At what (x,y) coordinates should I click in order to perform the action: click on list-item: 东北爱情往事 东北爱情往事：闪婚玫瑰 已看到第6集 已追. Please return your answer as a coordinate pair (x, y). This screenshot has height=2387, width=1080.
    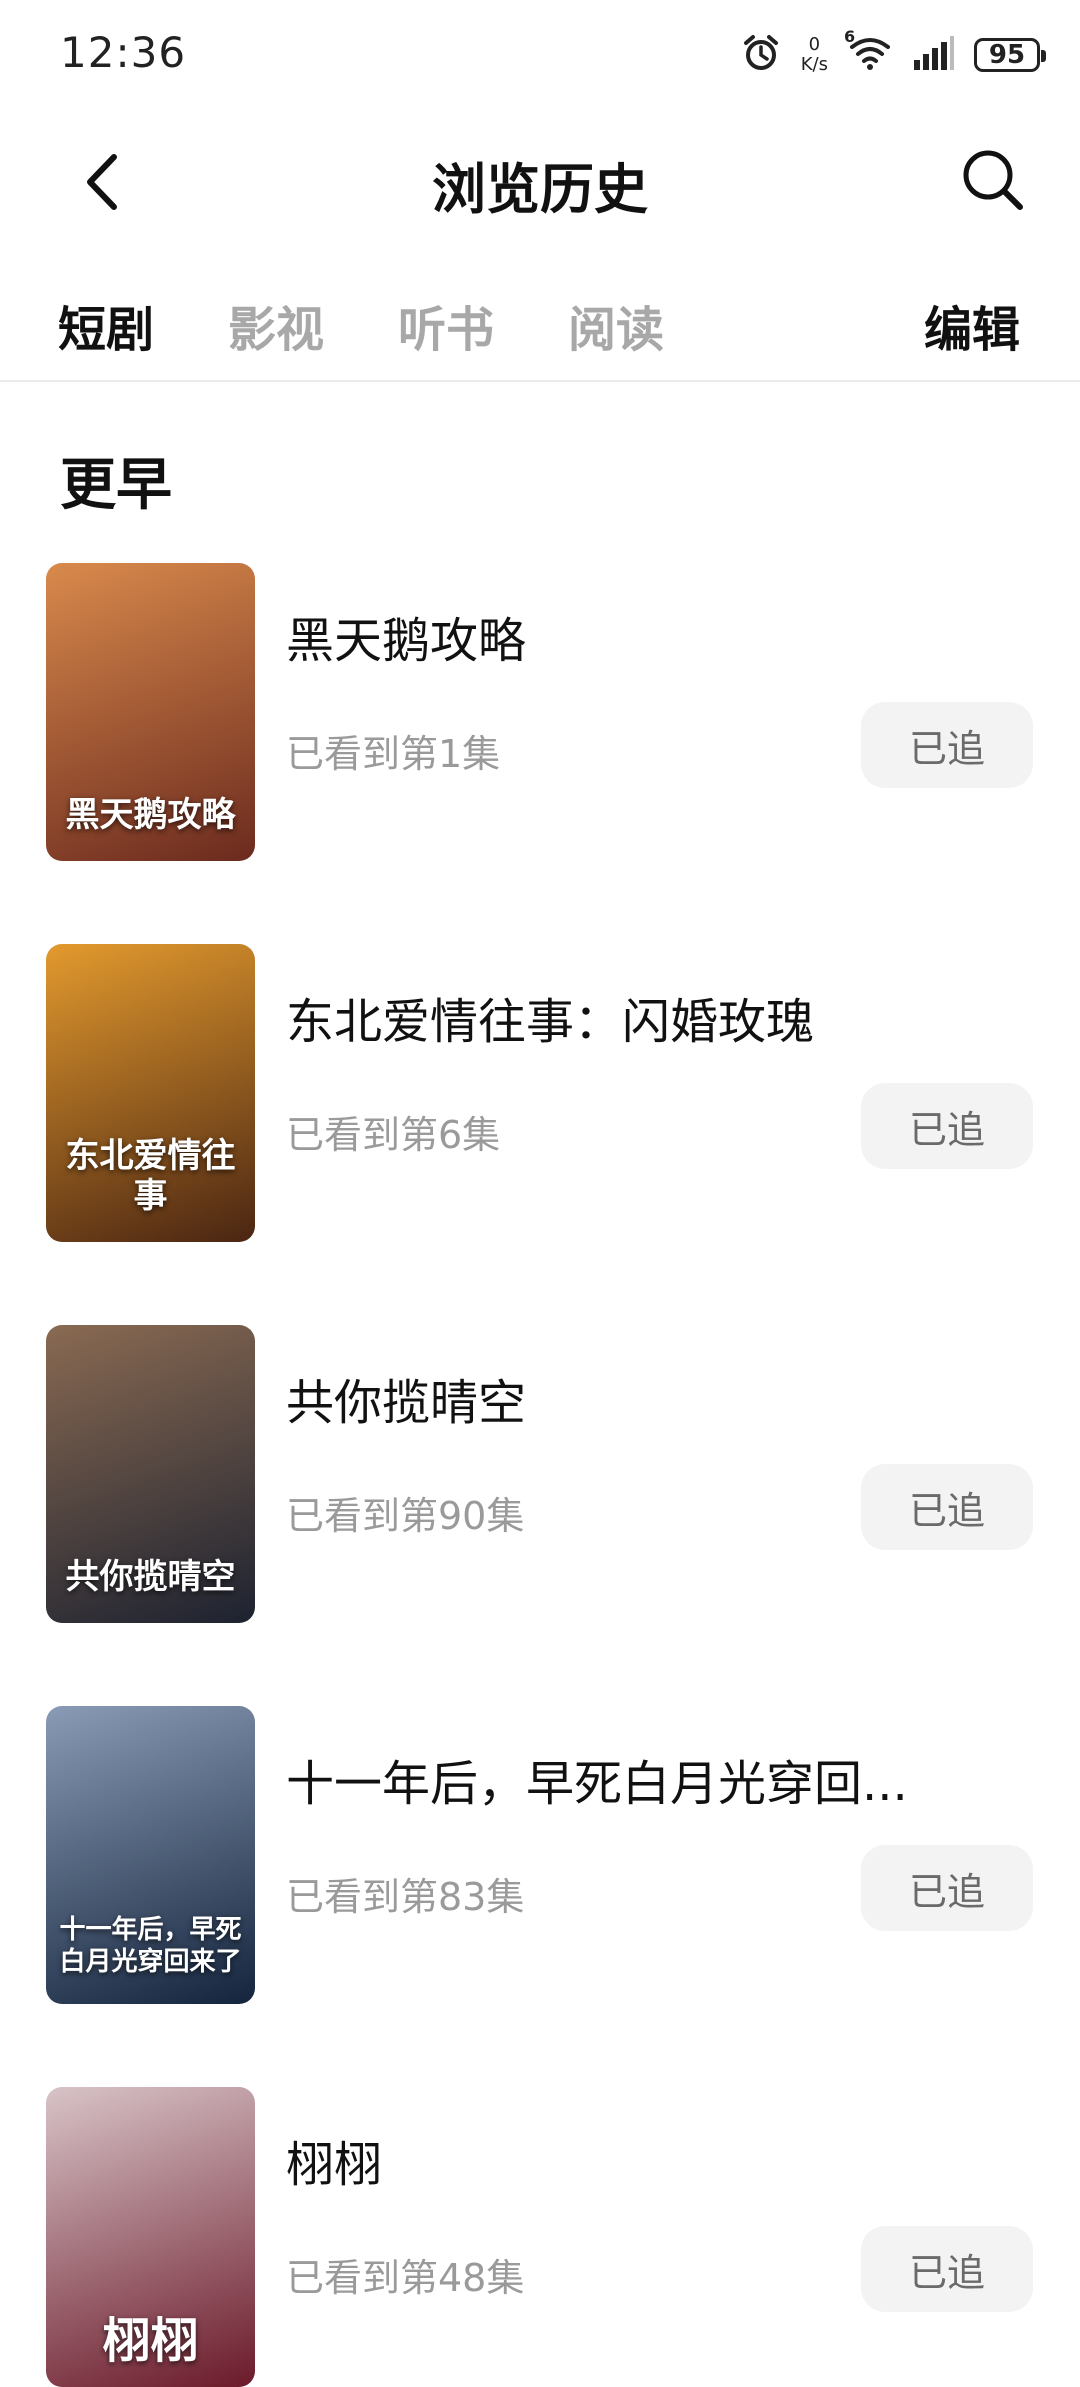
    Looking at the image, I should click on (540, 1094).